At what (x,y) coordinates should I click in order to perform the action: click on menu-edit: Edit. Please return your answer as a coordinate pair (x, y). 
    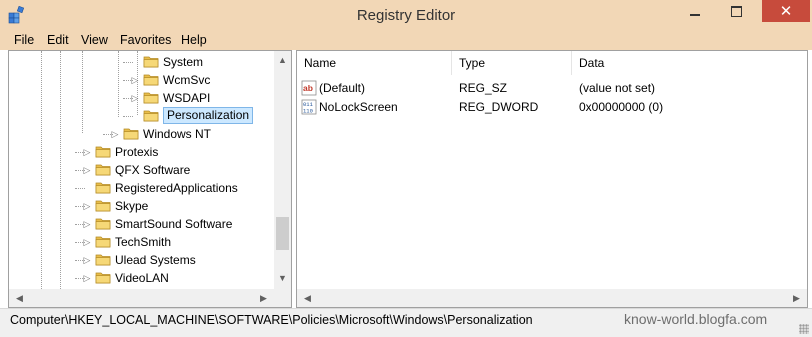
    Looking at the image, I should click on (58, 40).